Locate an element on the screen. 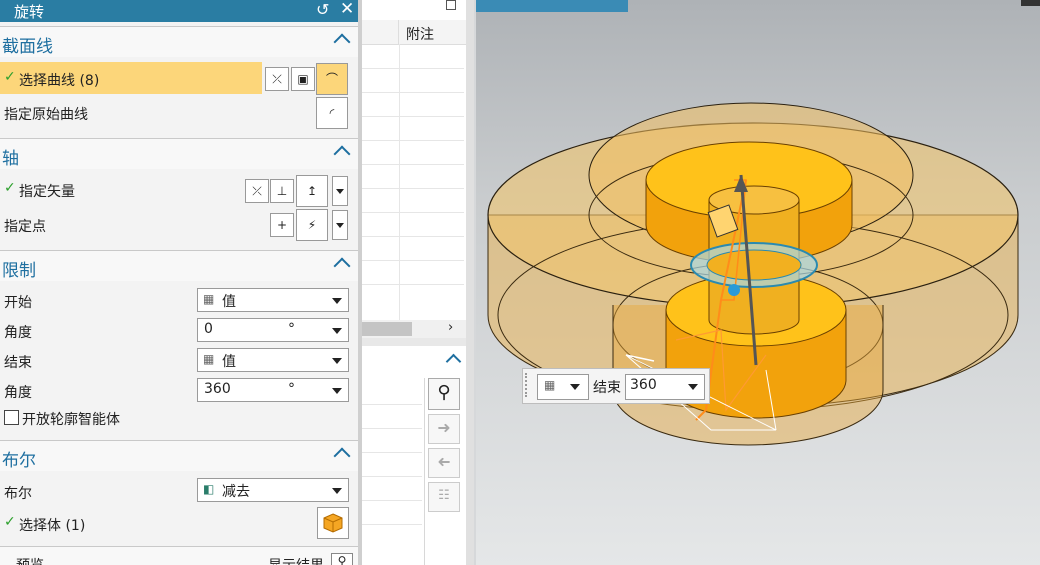 The height and width of the screenshot is (565, 1040). open-profile-checkbox is located at coordinates (11, 417).